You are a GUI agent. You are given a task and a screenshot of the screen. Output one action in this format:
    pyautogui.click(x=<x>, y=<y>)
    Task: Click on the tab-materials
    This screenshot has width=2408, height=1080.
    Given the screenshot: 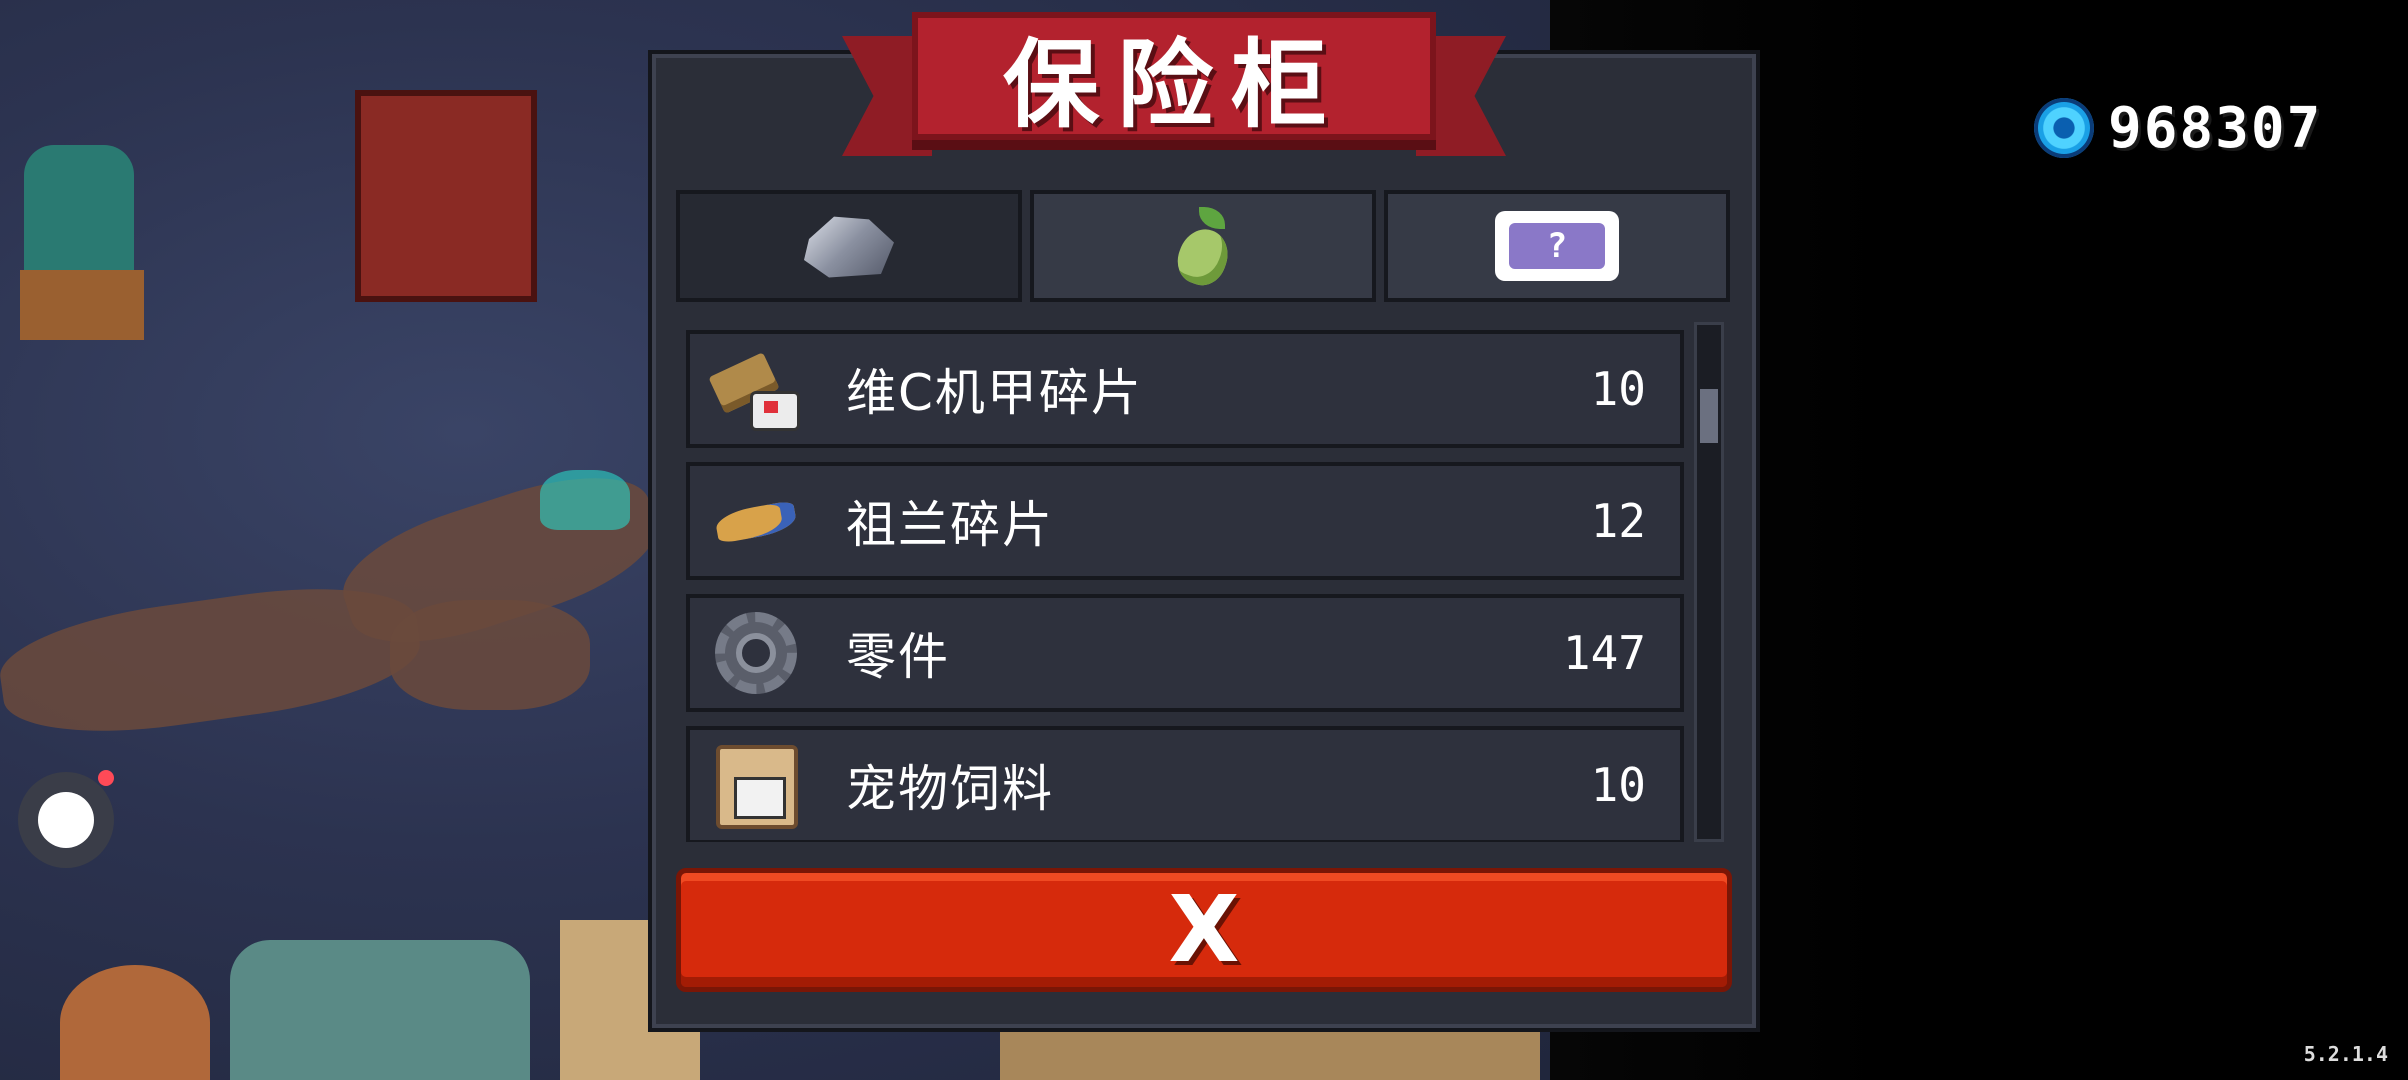 What is the action you would take?
    pyautogui.click(x=849, y=246)
    